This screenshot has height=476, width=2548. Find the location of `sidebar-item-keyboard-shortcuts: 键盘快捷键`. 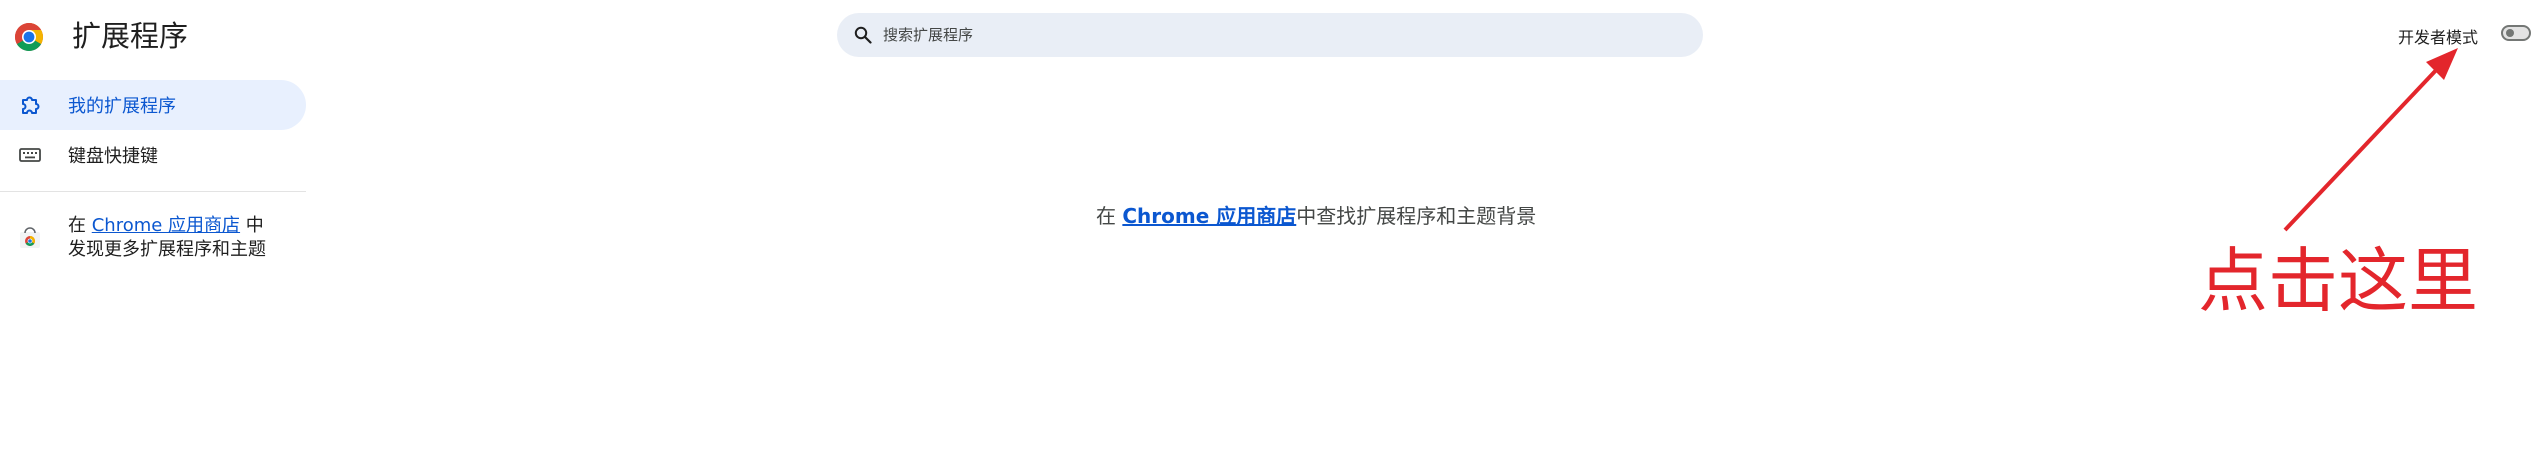

sidebar-item-keyboard-shortcuts: 键盘快捷键 is located at coordinates (153, 155).